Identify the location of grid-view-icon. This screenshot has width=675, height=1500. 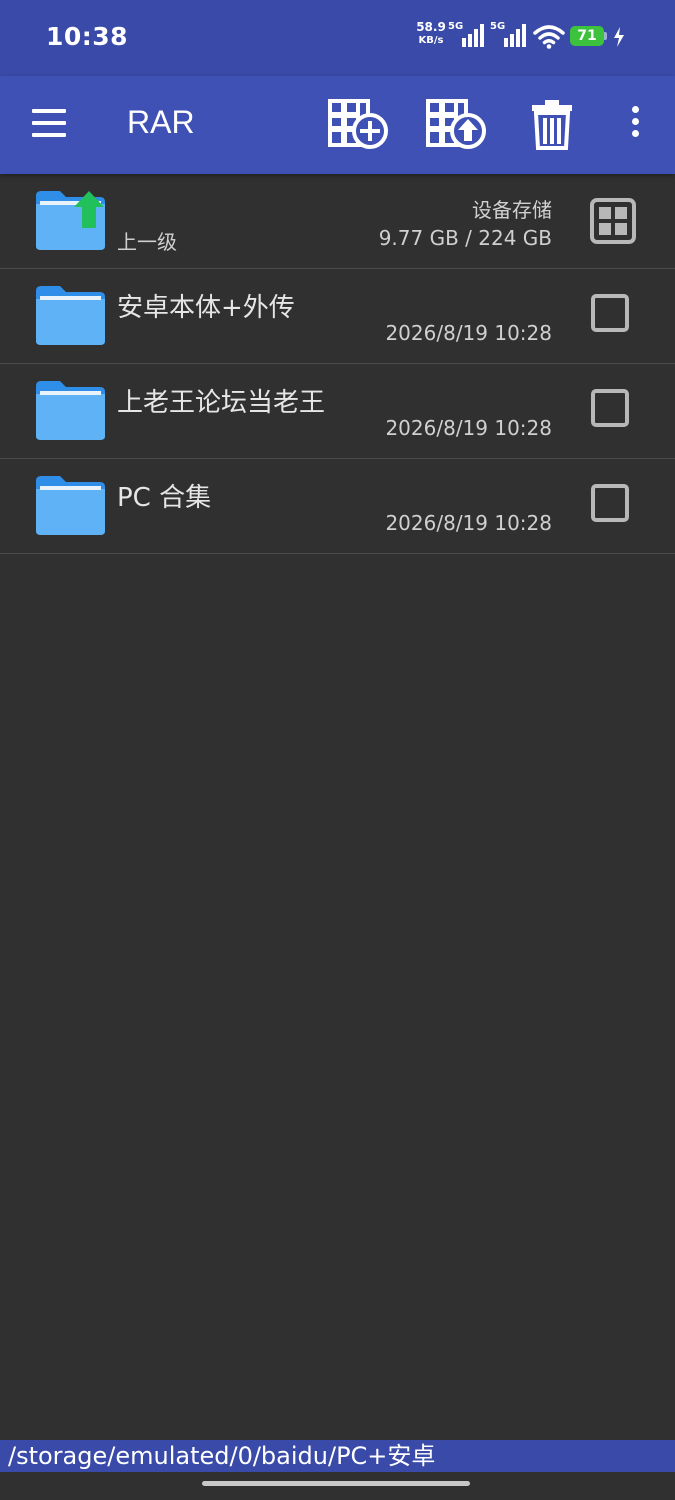
(613, 221).